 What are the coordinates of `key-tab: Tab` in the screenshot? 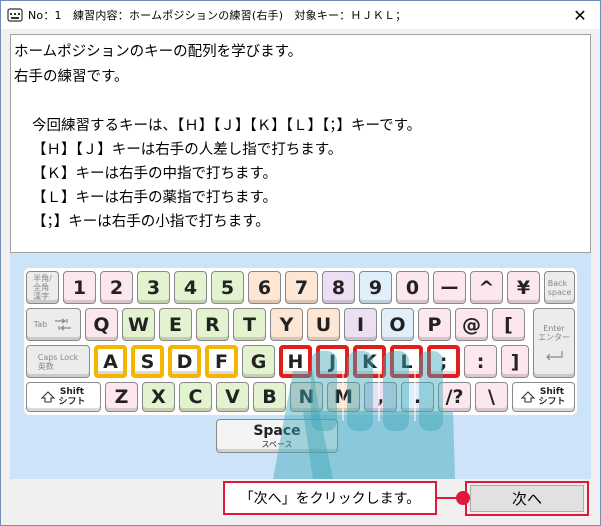 It's located at (53, 324).